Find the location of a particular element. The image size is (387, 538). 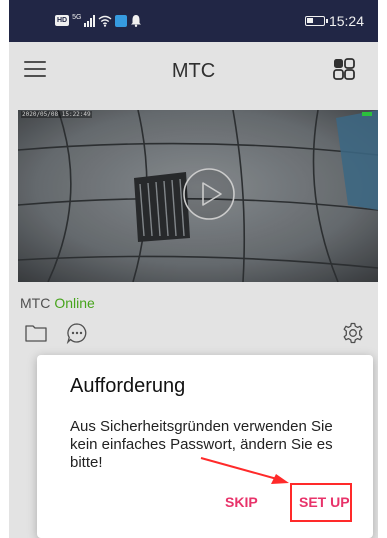

set-up-button: SET UP is located at coordinates (324, 502).